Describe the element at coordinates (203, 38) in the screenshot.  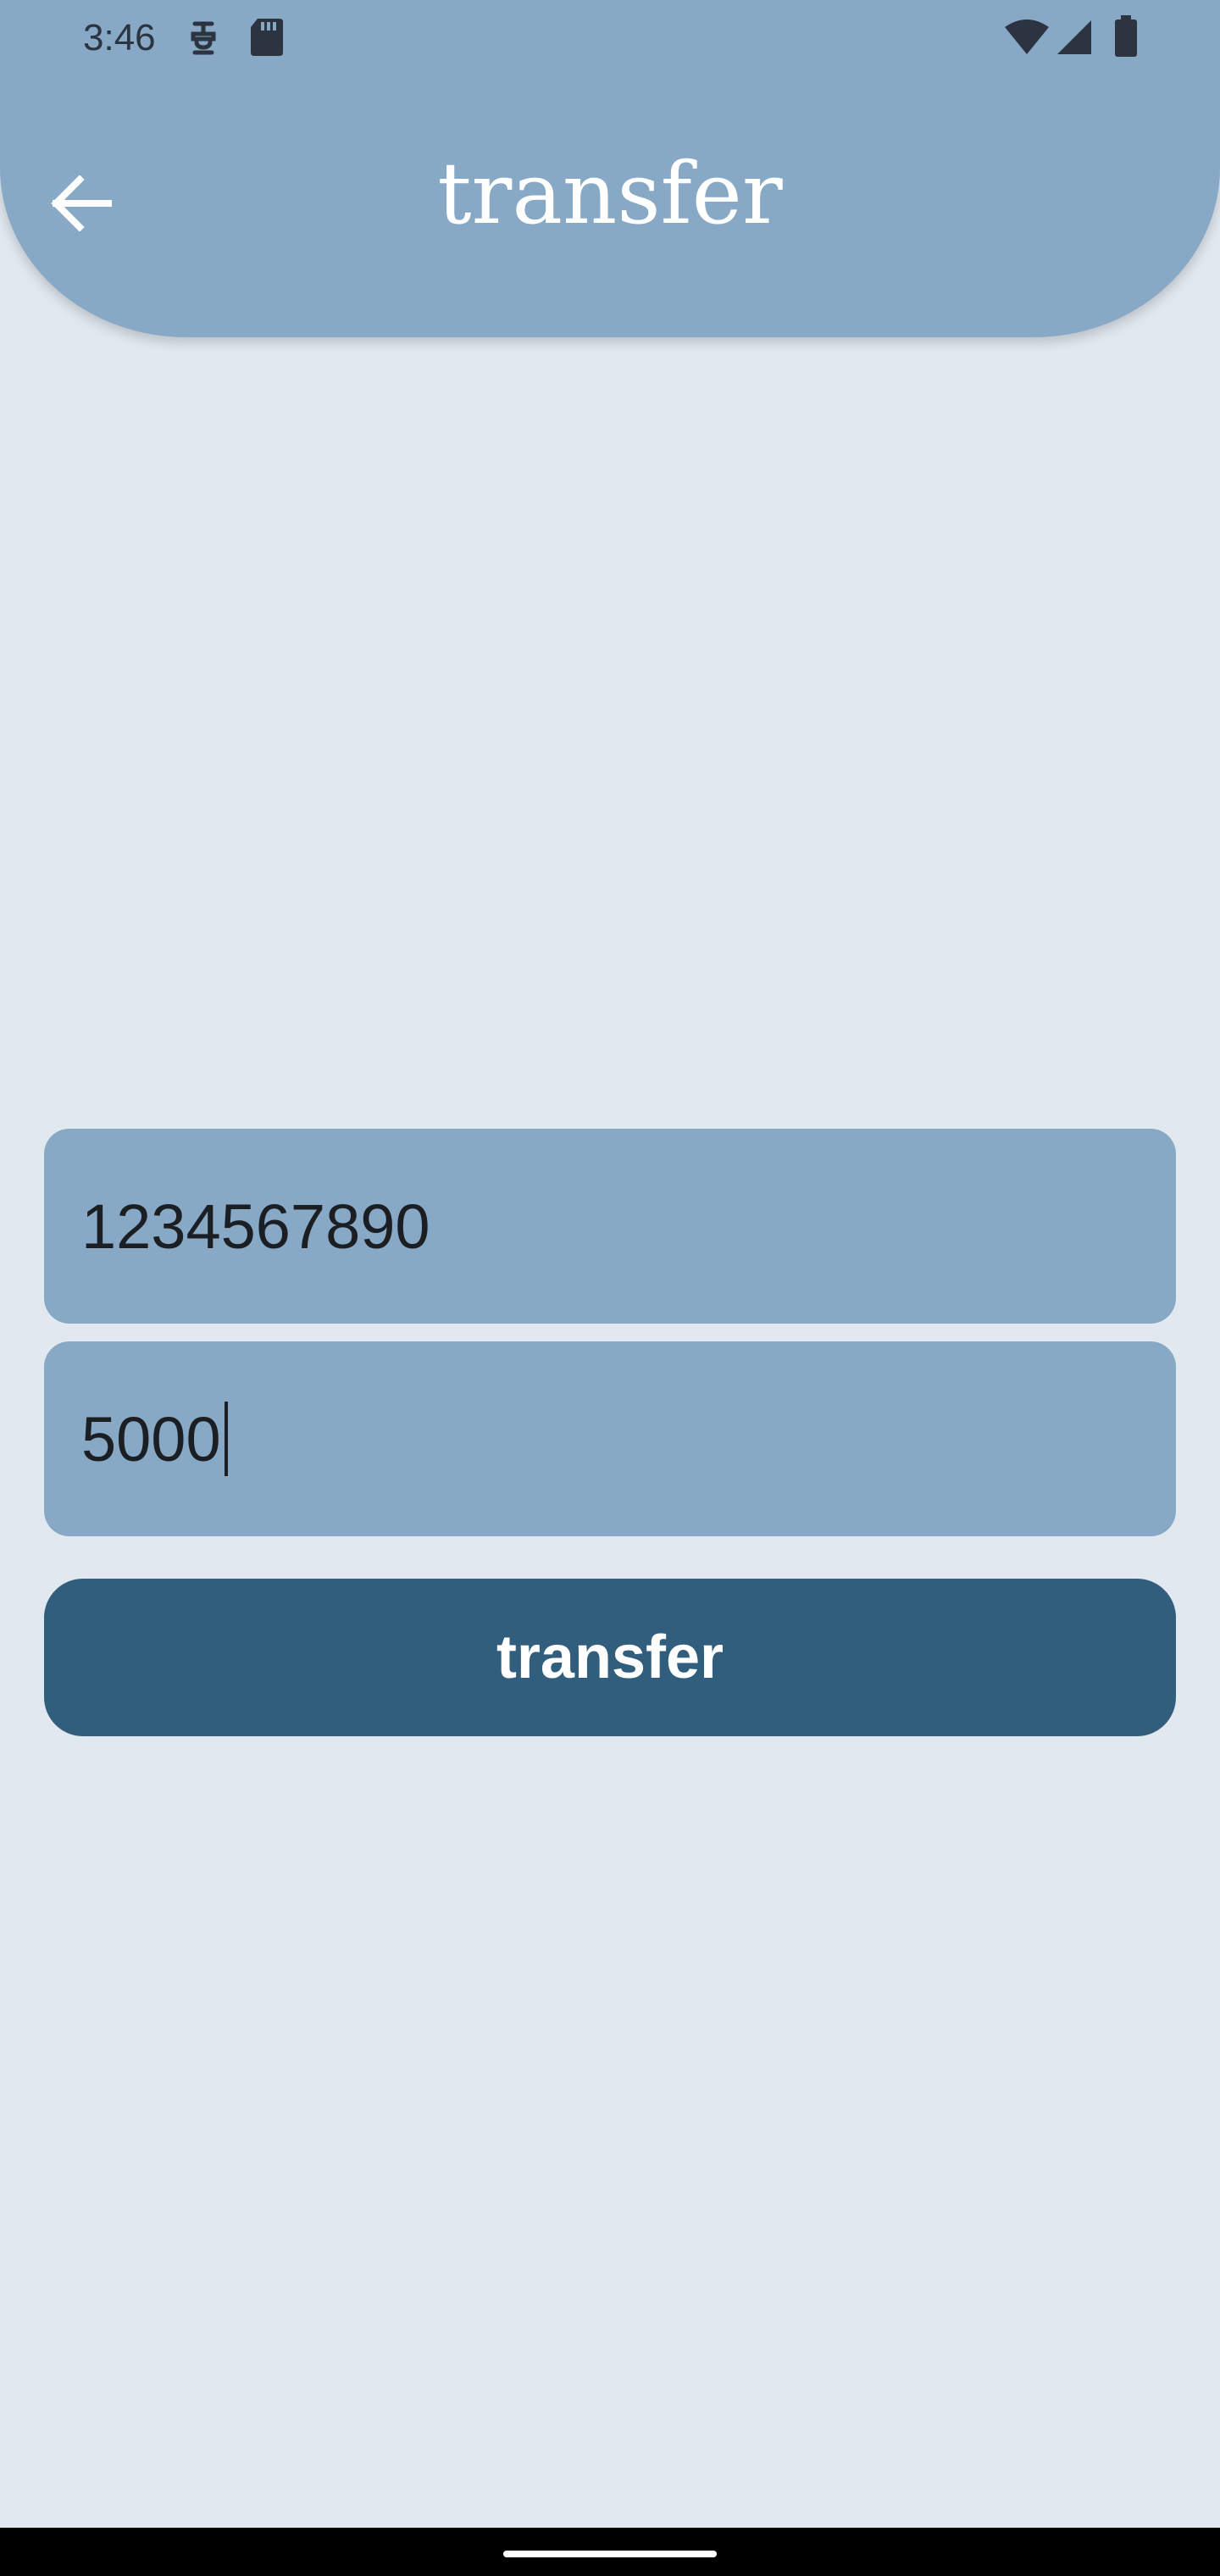
I see `vpn-key-icon` at that location.